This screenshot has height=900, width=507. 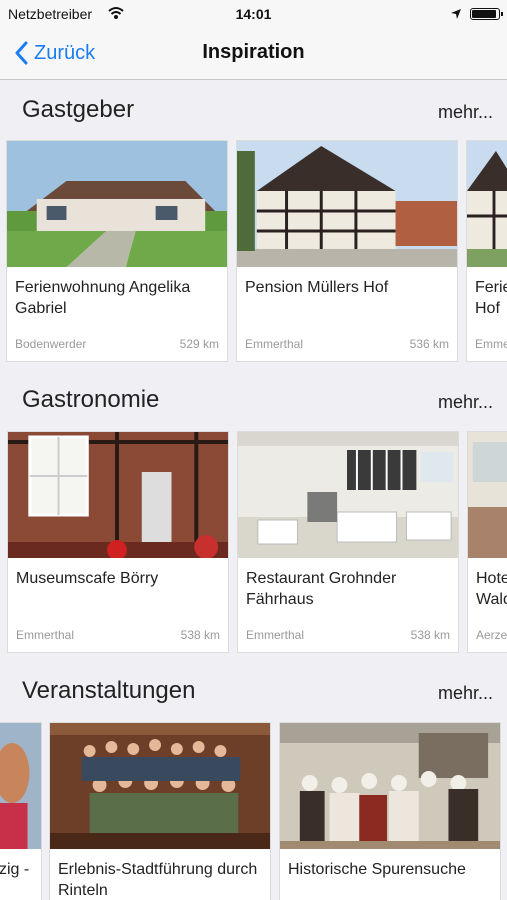 I want to click on card-erlebnis-stadtfuehrung: Erlebnis-Stadtführung durch Rinteln, so click(x=160, y=811).